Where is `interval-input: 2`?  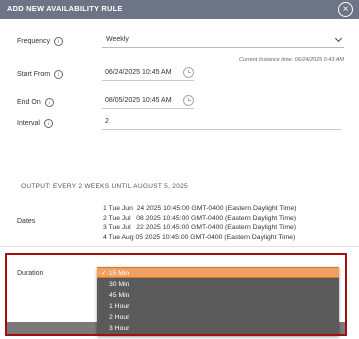
interval-input: 2 is located at coordinates (222, 123).